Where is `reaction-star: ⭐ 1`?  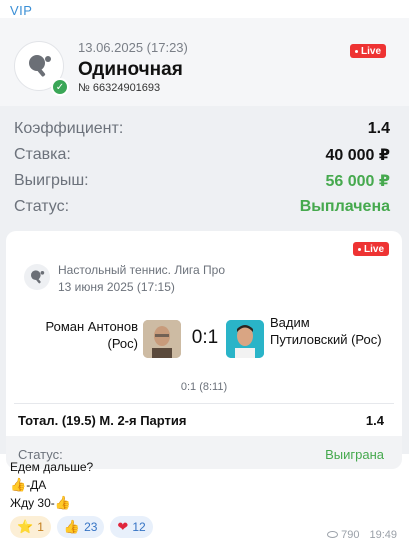 reaction-star: ⭐ 1 is located at coordinates (30, 527).